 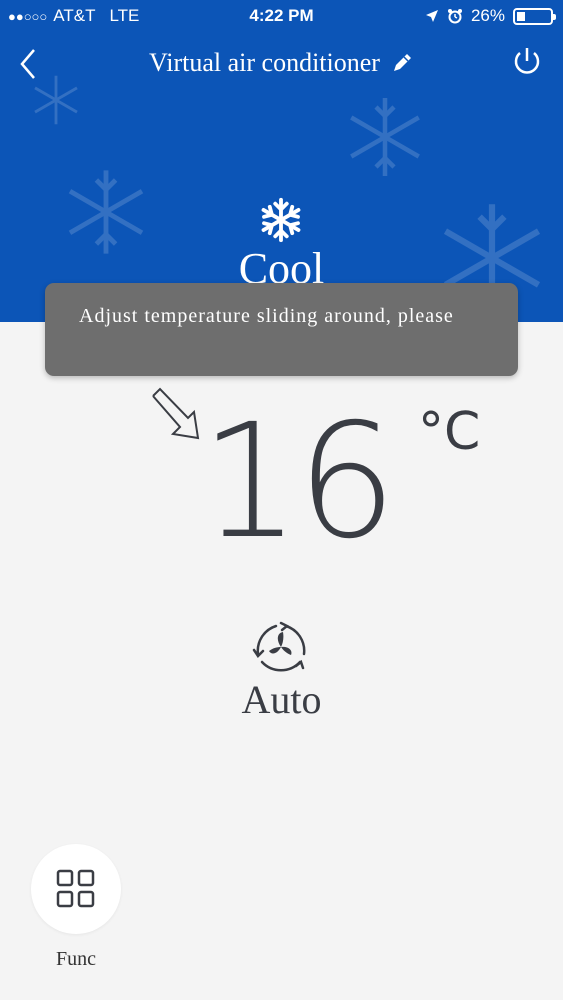 I want to click on fan-speed-label: Auto, so click(x=281, y=699).